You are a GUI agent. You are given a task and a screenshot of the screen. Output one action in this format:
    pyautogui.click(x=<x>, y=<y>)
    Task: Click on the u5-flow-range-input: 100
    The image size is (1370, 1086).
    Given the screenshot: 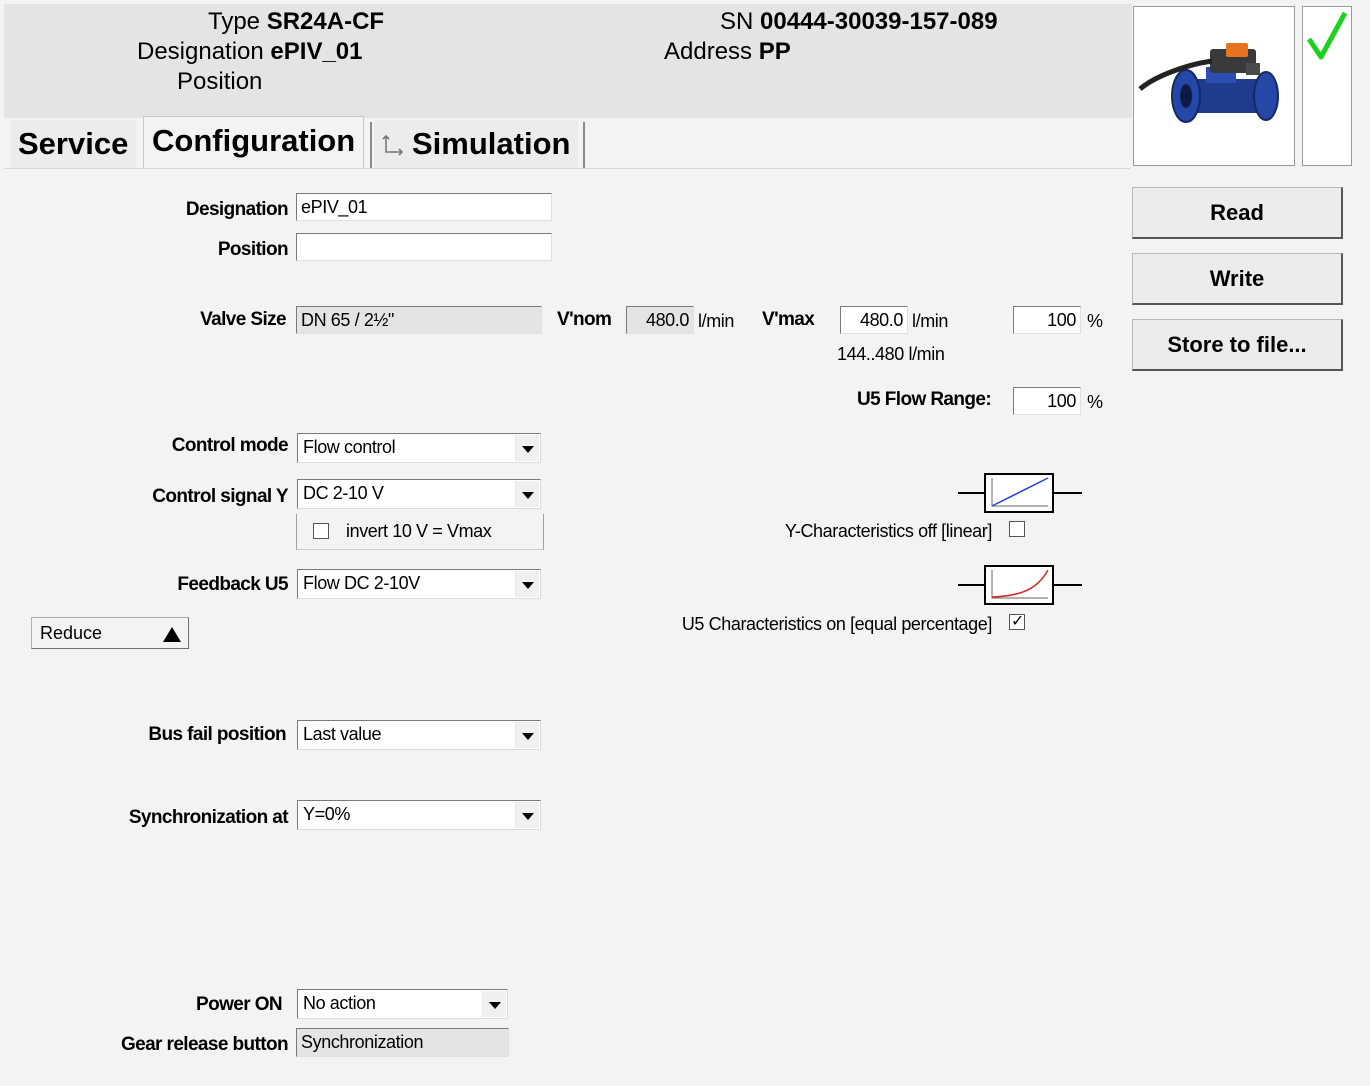 What is the action you would take?
    pyautogui.click(x=1047, y=401)
    